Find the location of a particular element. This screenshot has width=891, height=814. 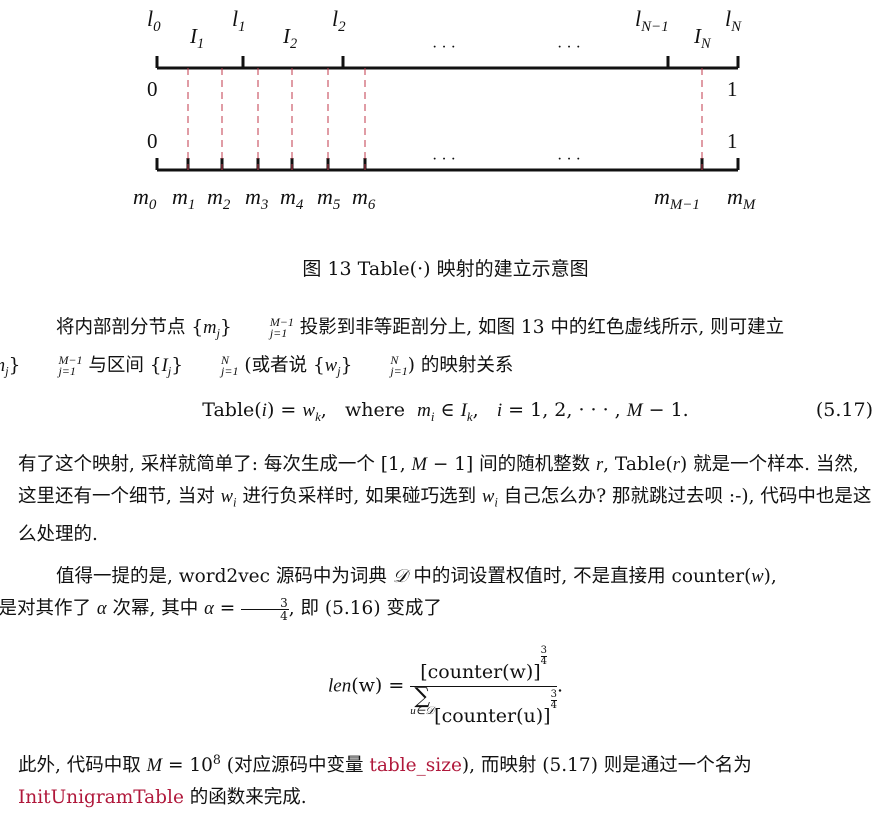

text: − 1. is located at coordinates (665, 410).